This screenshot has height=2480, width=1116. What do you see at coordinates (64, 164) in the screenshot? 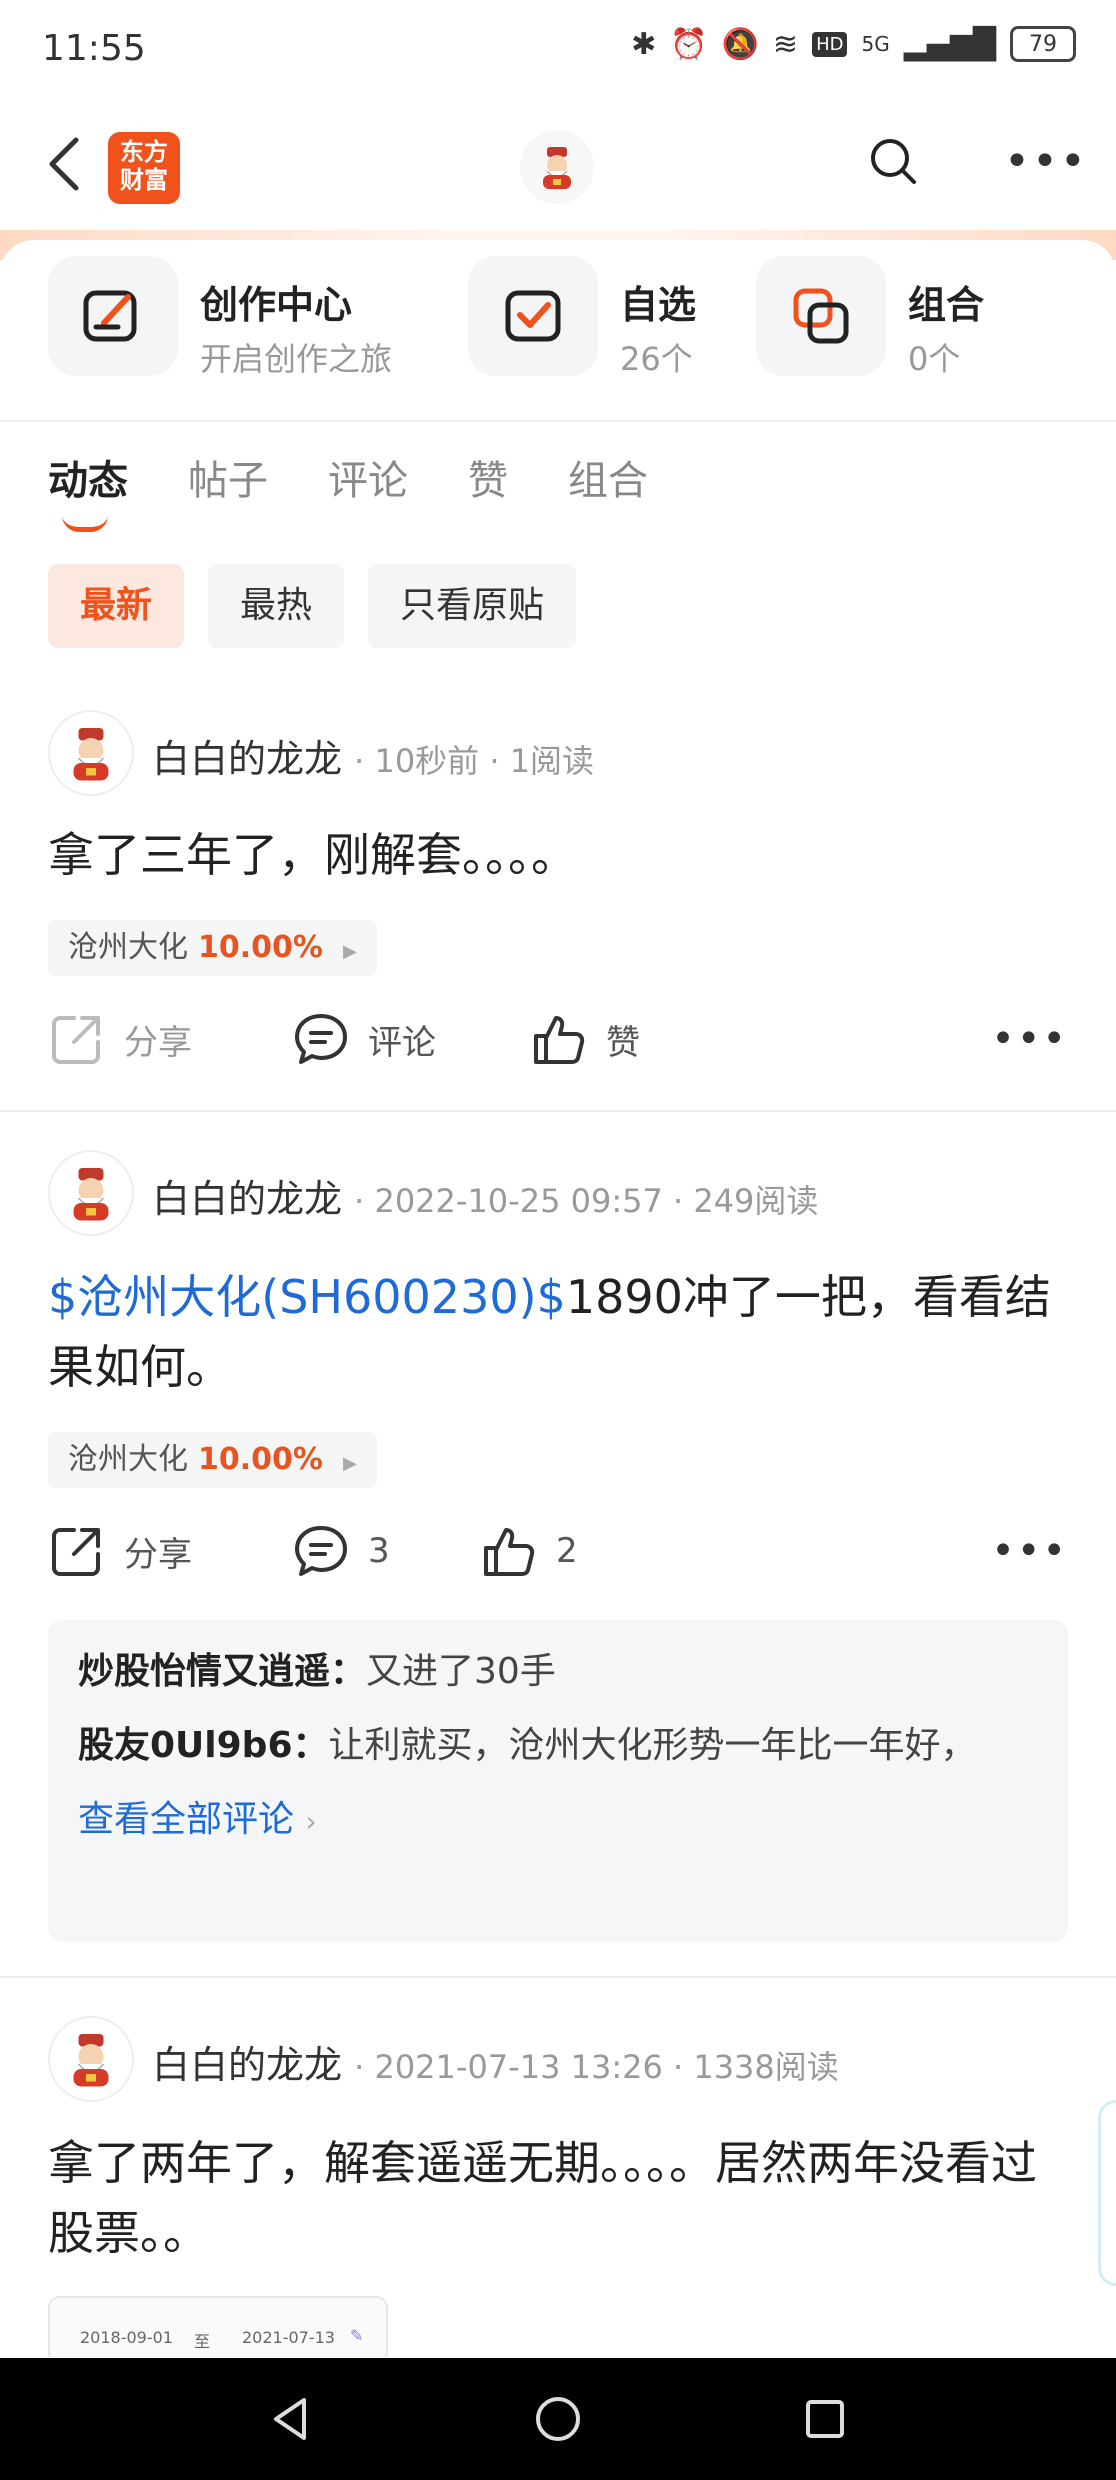
I see `back-arrow-icon` at bounding box center [64, 164].